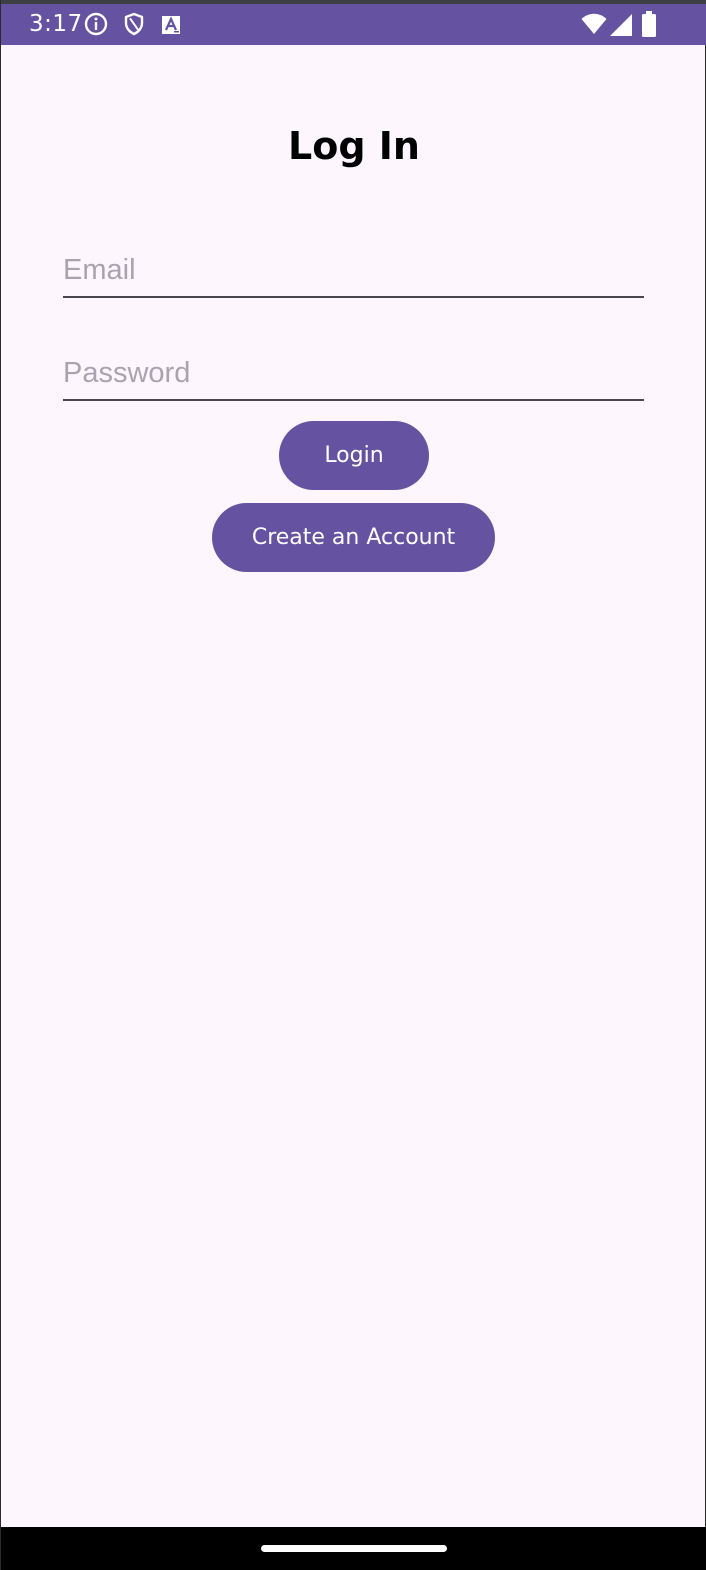  Describe the element at coordinates (134, 26) in the screenshot. I see `shield-icon` at that location.